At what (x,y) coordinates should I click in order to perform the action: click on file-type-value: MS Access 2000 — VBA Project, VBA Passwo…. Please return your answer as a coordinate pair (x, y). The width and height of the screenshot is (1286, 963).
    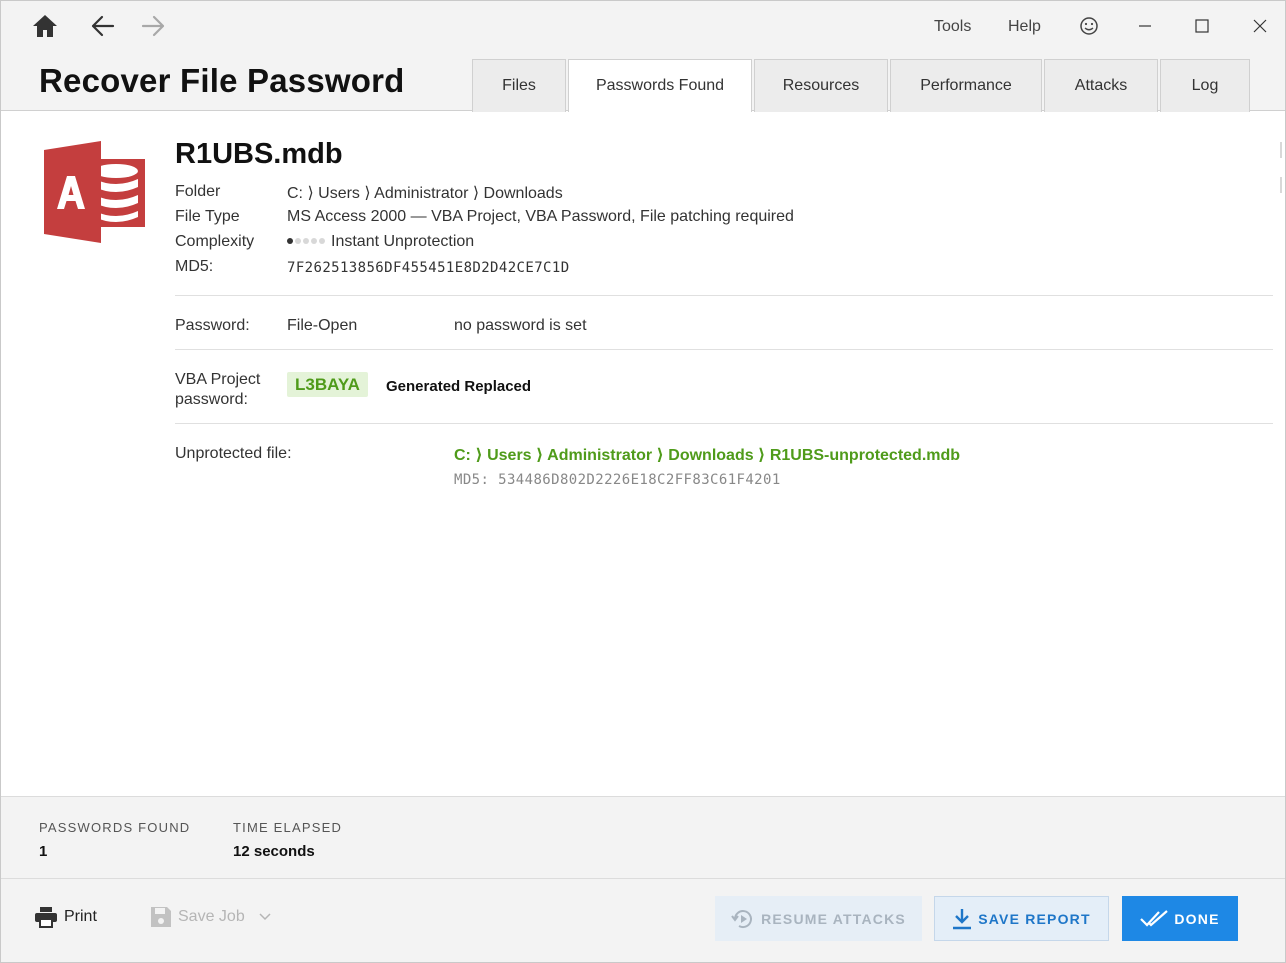
    Looking at the image, I should click on (540, 216).